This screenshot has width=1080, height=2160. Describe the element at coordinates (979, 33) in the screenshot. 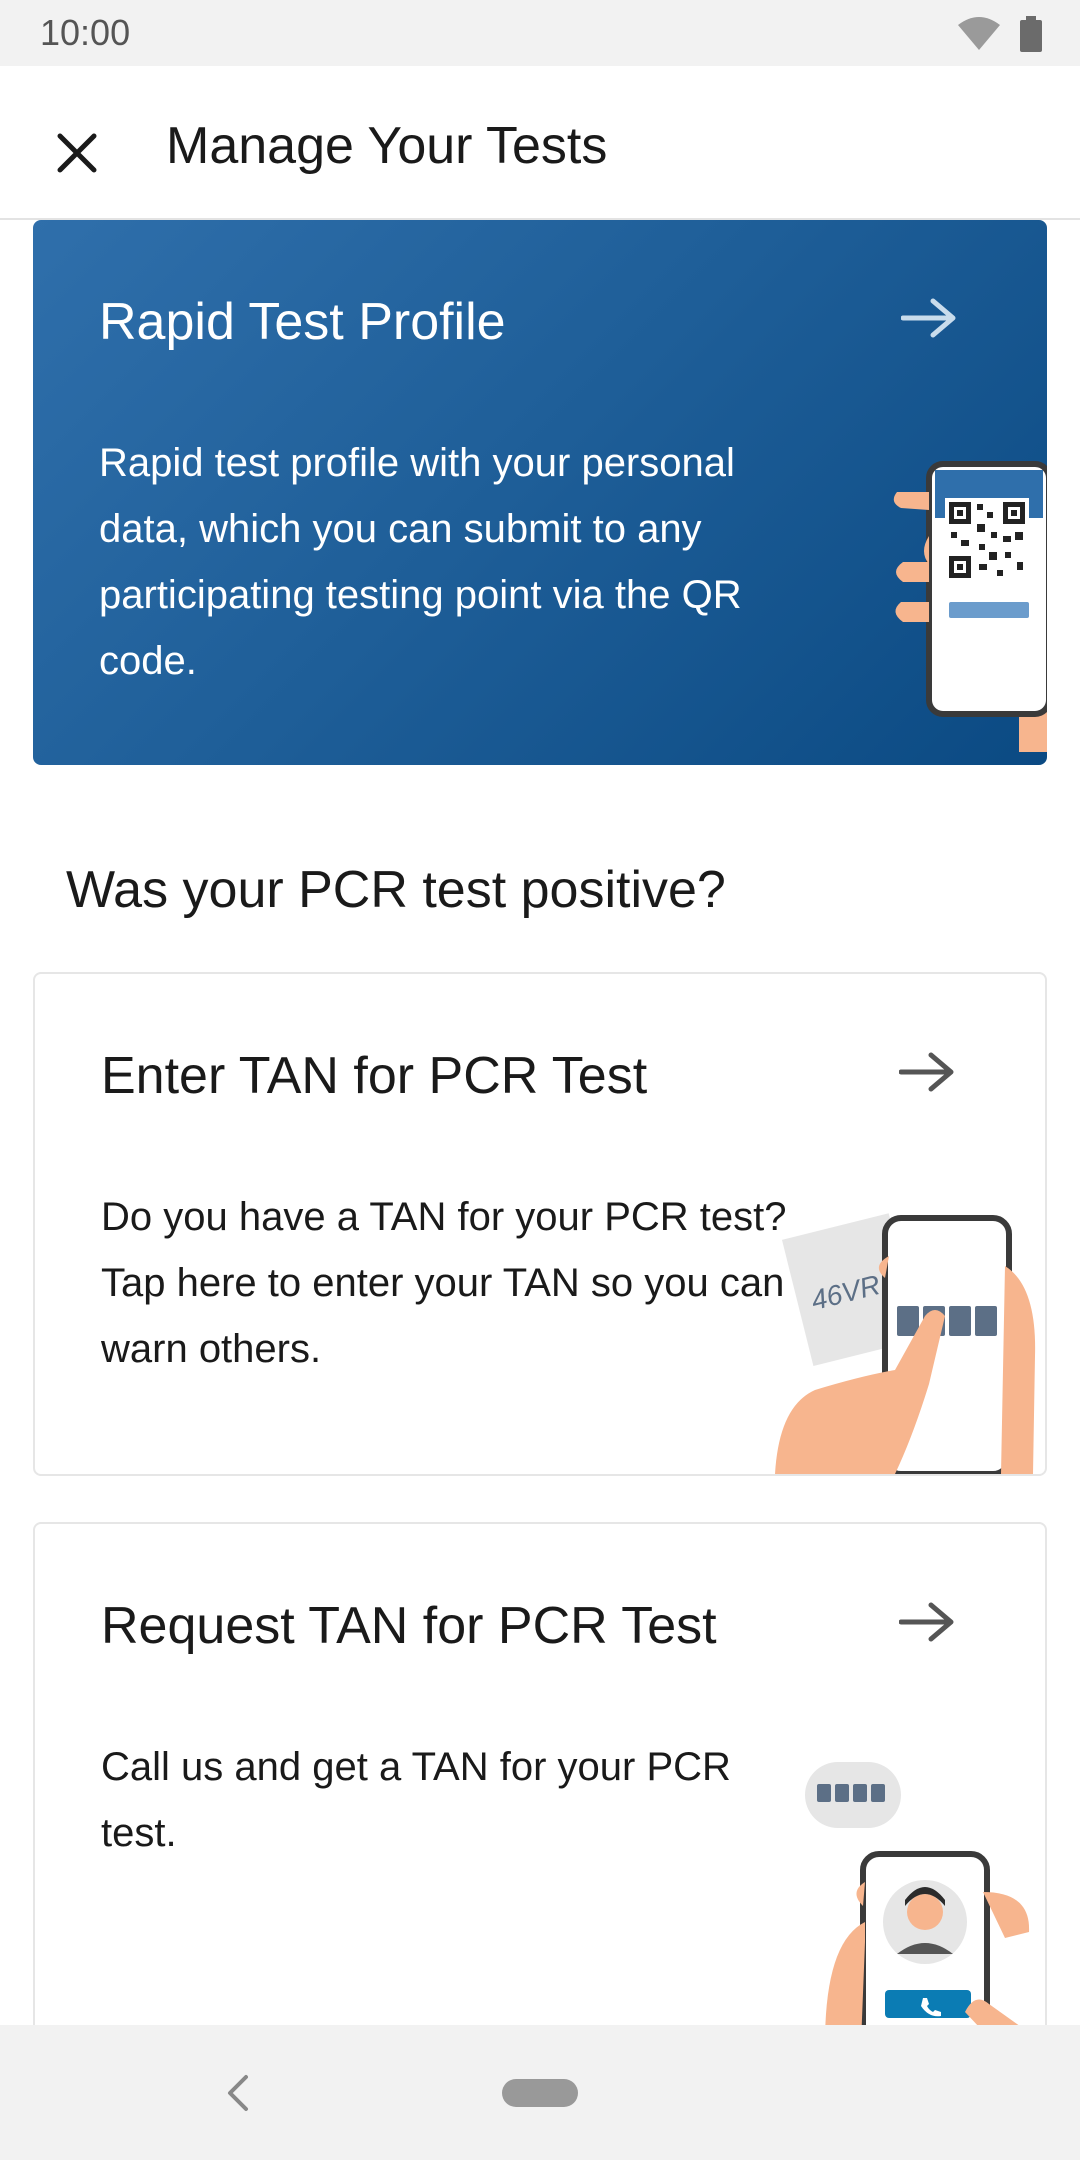

I see `wifi-icon` at that location.